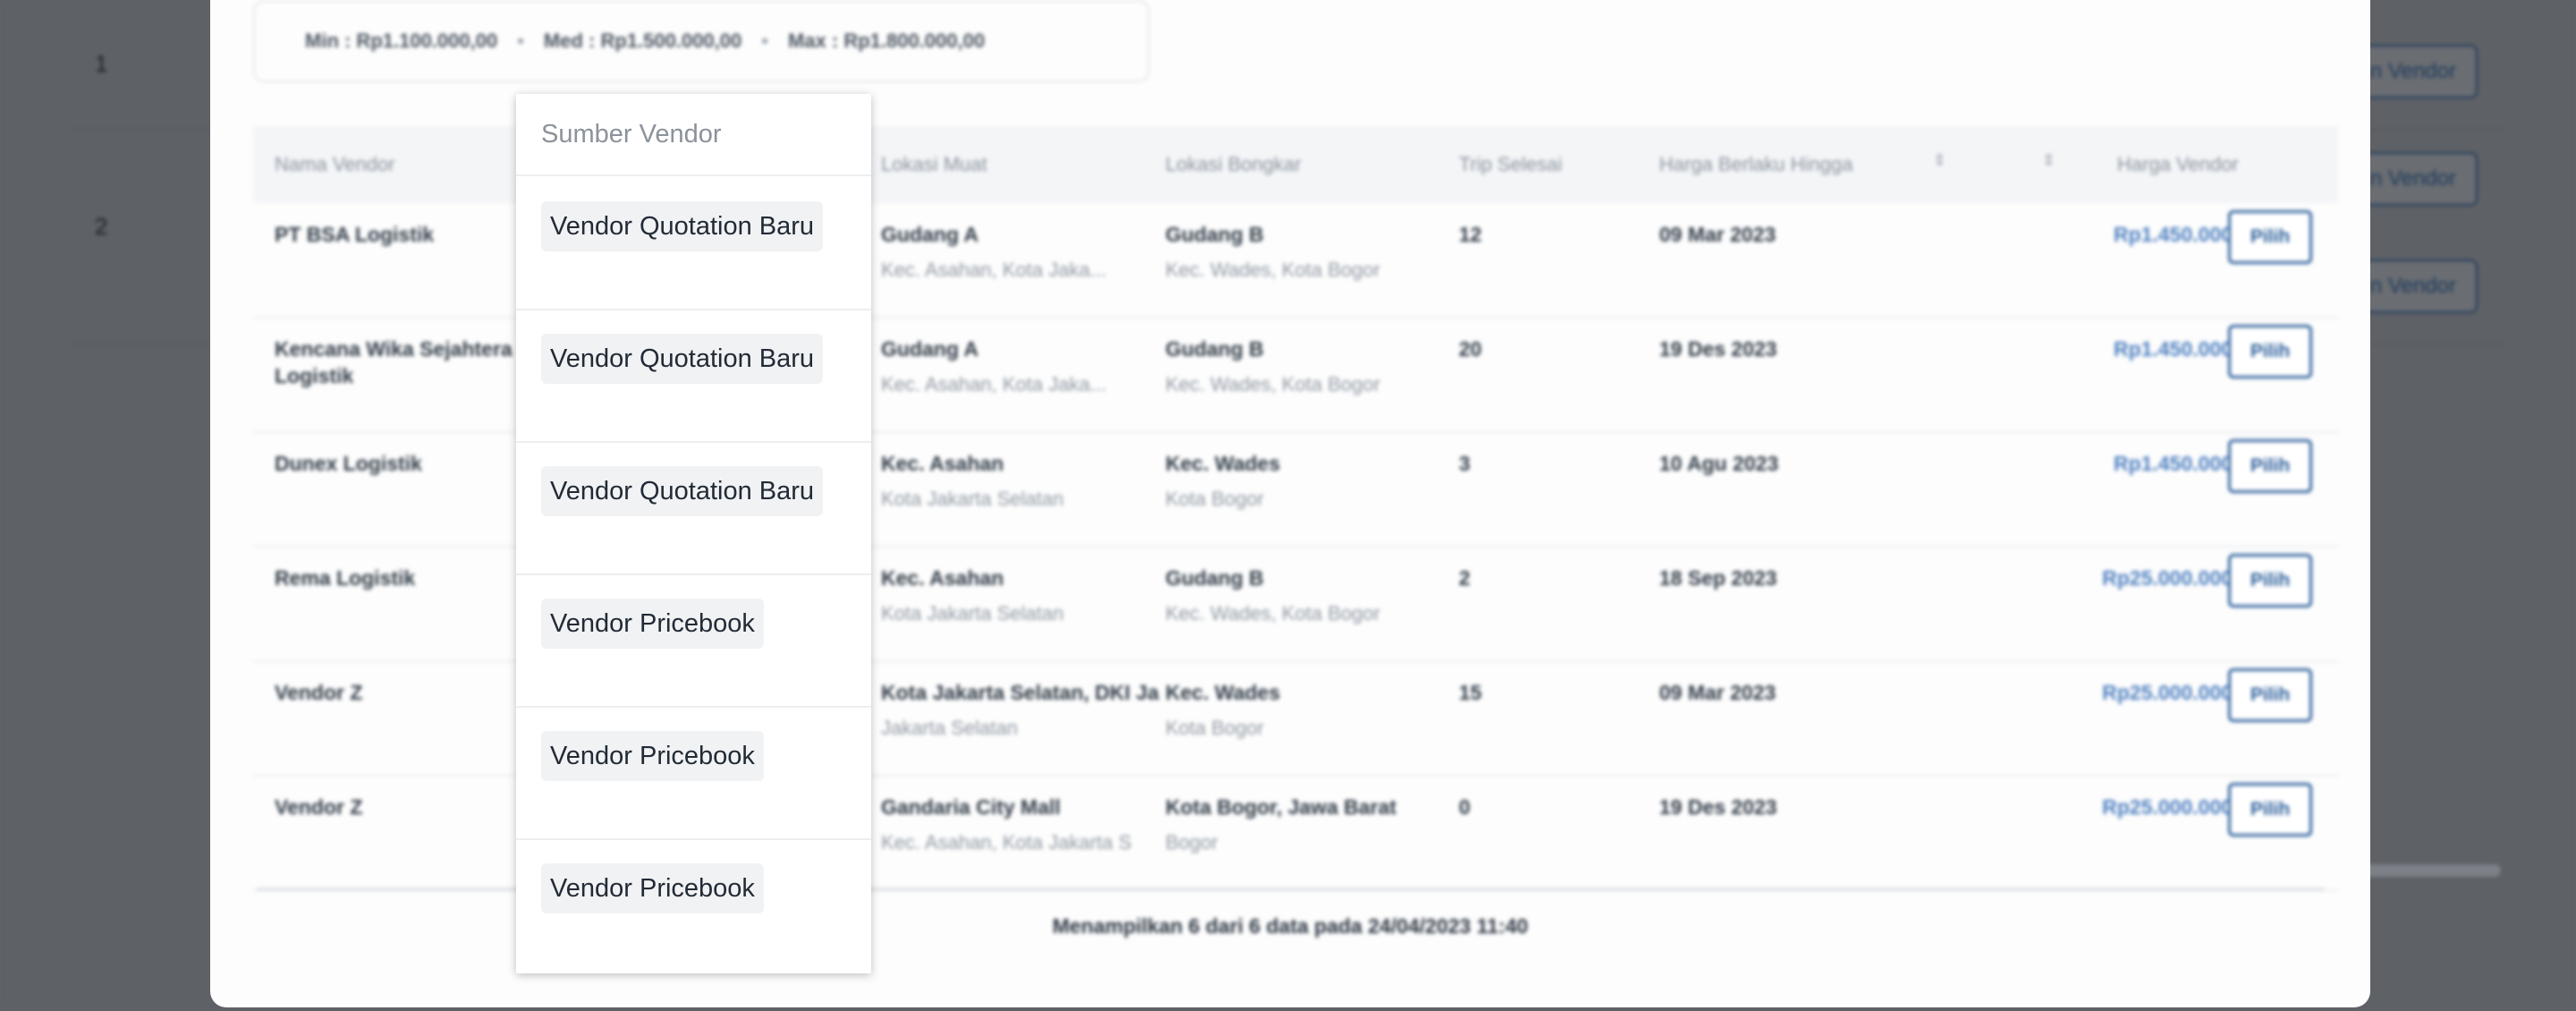 This screenshot has height=1011, width=2576. What do you see at coordinates (1281, 807) in the screenshot?
I see `lokasi-bongkar: Kota Bogor, Jawa Barat` at bounding box center [1281, 807].